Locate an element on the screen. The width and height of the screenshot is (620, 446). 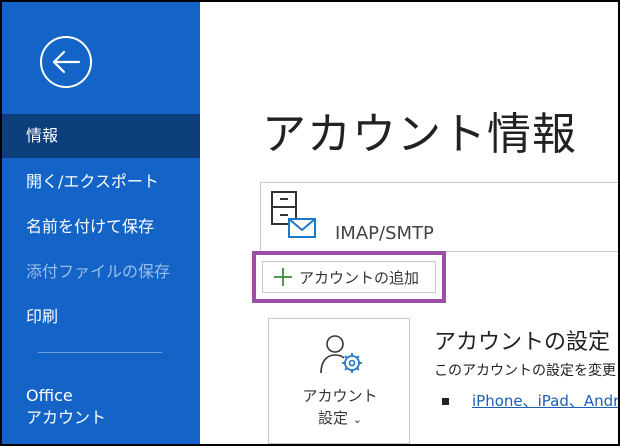
office-account-line2: アカウント is located at coordinates (66, 417).